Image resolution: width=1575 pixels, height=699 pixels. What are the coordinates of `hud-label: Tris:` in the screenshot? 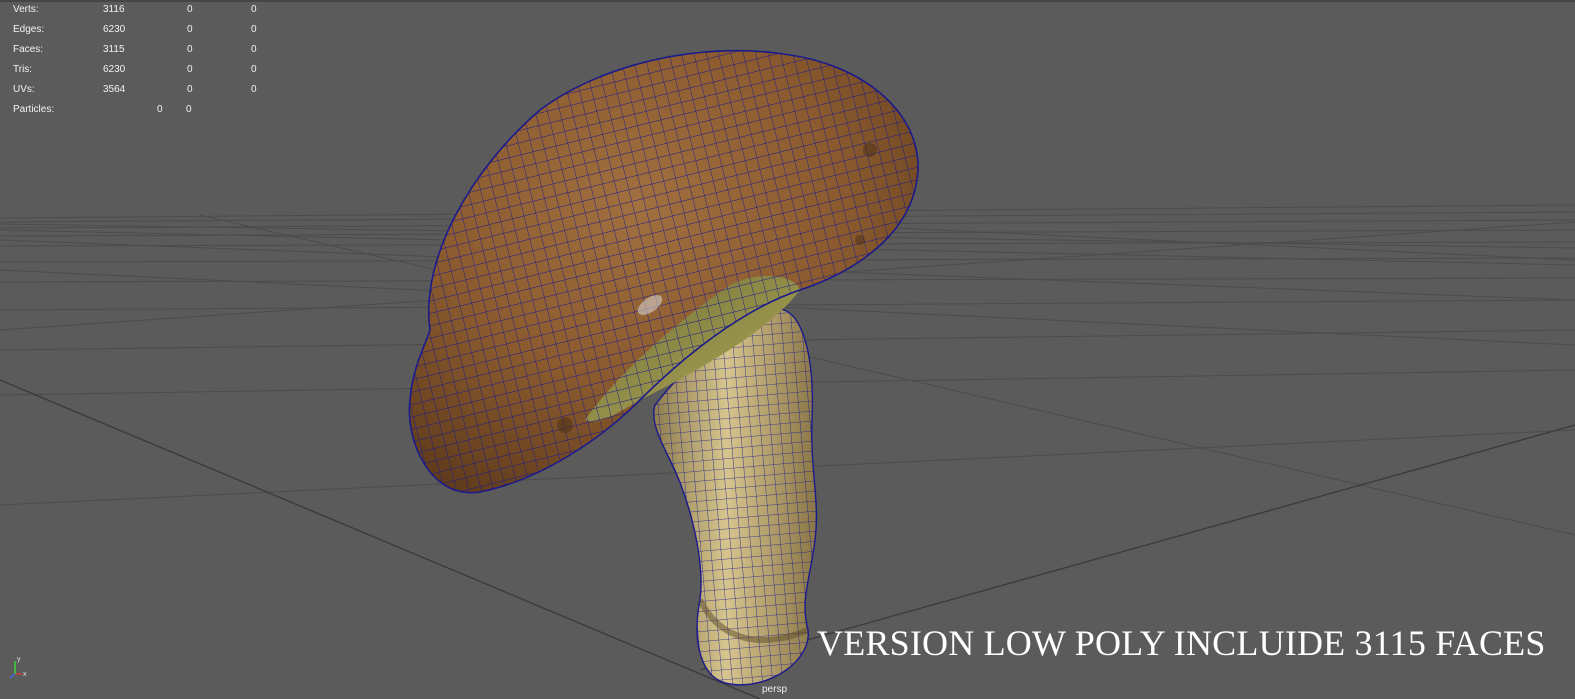 It's located at (23, 69).